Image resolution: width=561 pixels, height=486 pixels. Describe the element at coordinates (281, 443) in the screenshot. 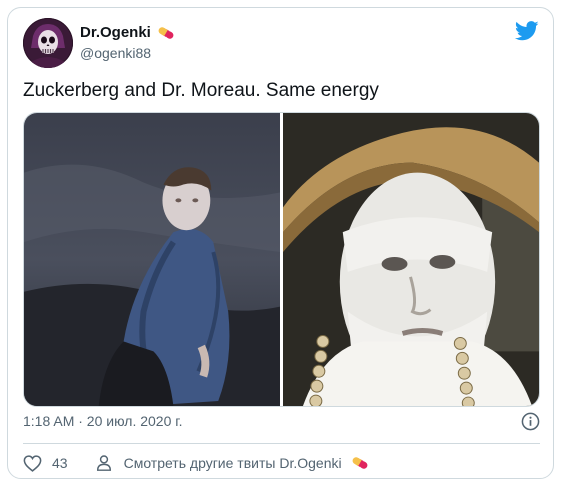

I see `divider` at that location.